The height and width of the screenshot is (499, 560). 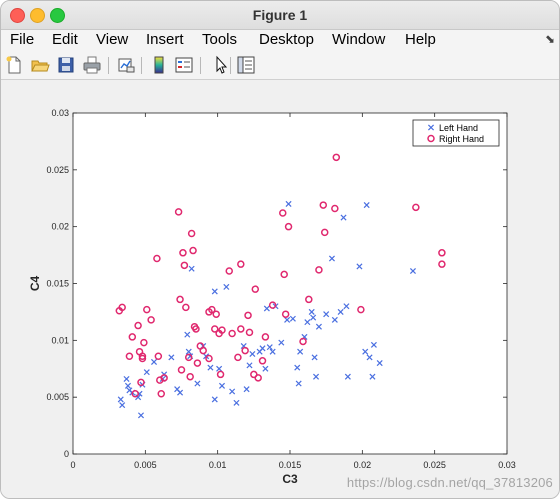 What do you see at coordinates (159, 65) in the screenshot?
I see `insert-colorbar-icon` at bounding box center [159, 65].